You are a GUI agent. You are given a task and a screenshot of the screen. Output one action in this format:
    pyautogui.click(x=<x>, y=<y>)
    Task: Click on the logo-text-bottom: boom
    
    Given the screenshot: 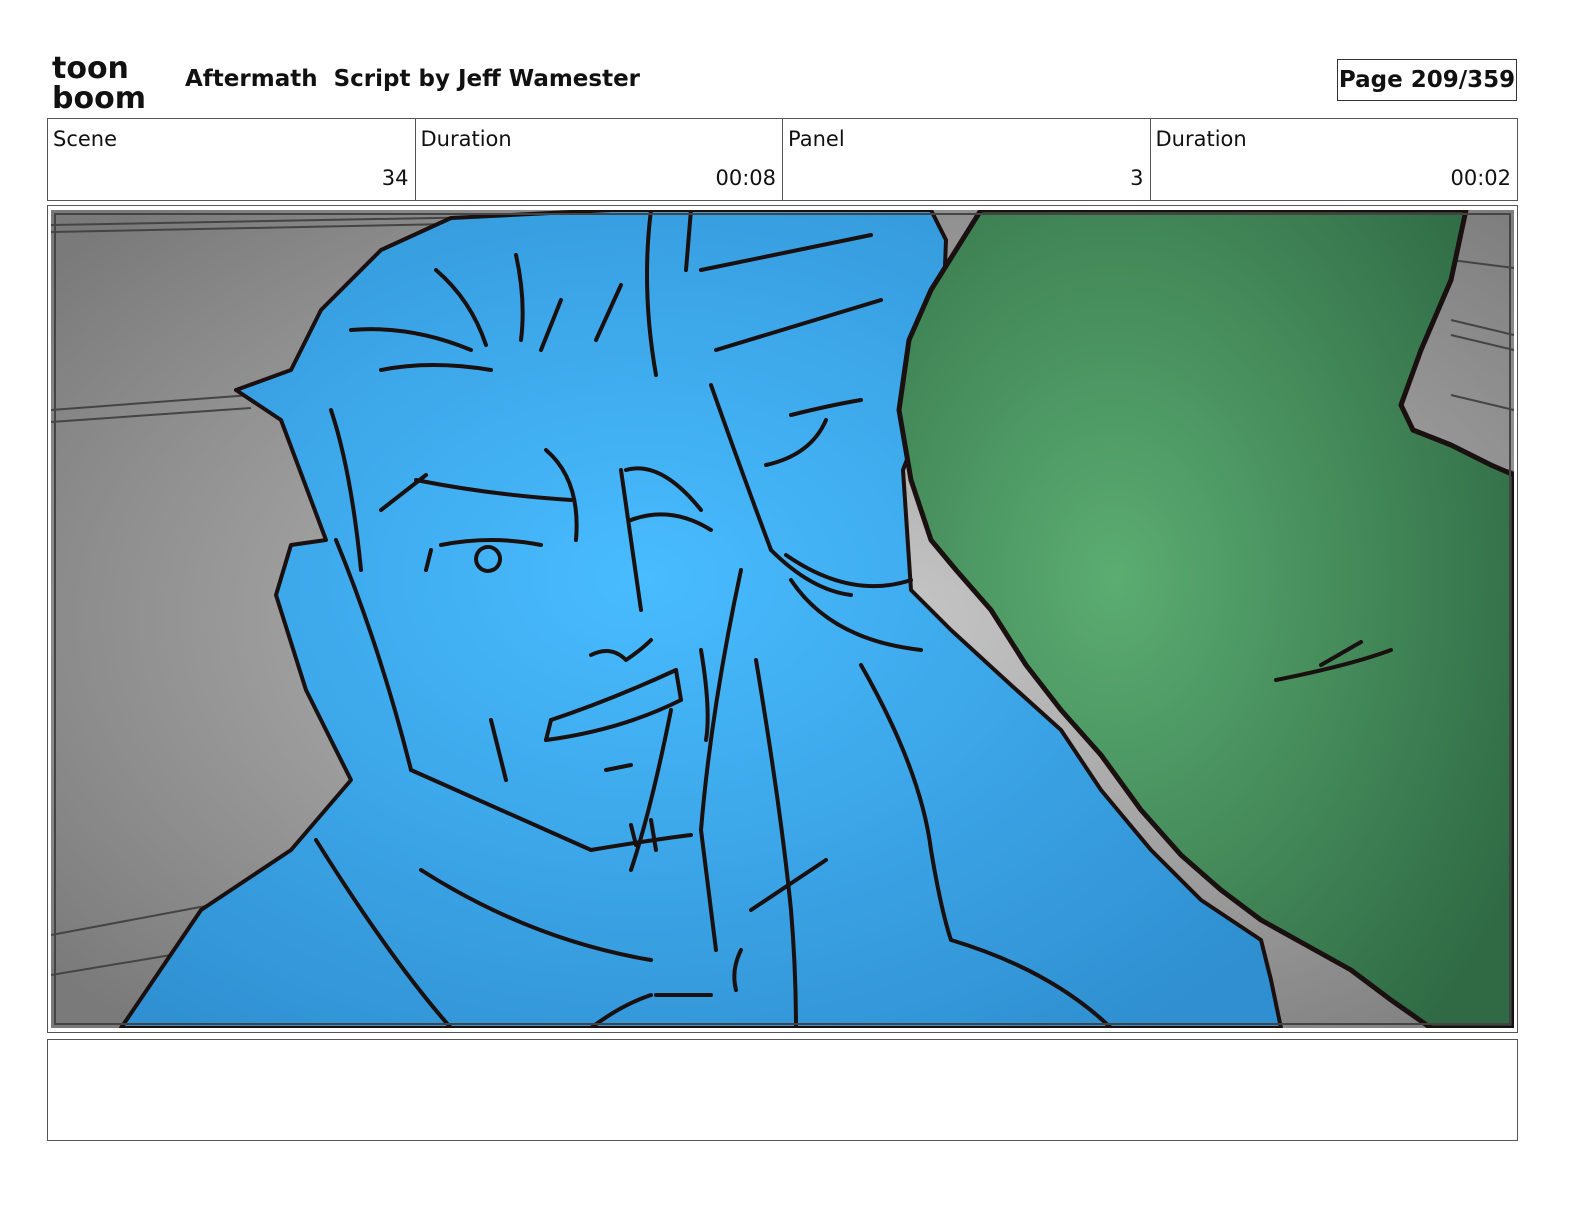 What is the action you would take?
    pyautogui.click(x=99, y=96)
    